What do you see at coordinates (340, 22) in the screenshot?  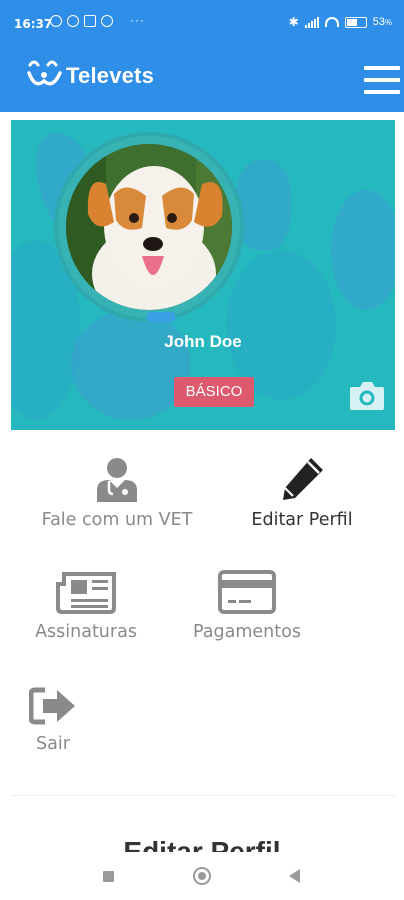 I see `system-icons: ✱ 53%` at bounding box center [340, 22].